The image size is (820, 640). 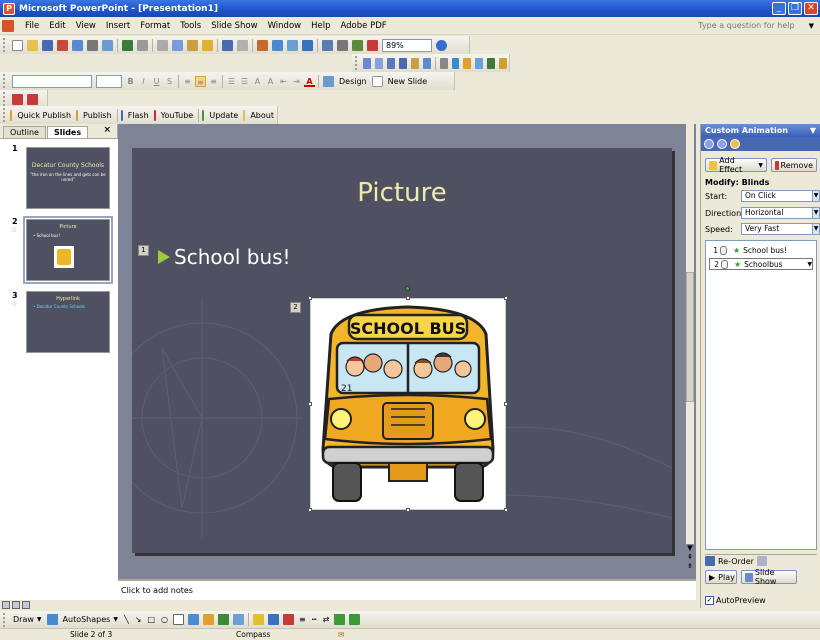 I want to click on slide-transition-icon, so click(x=479, y=63).